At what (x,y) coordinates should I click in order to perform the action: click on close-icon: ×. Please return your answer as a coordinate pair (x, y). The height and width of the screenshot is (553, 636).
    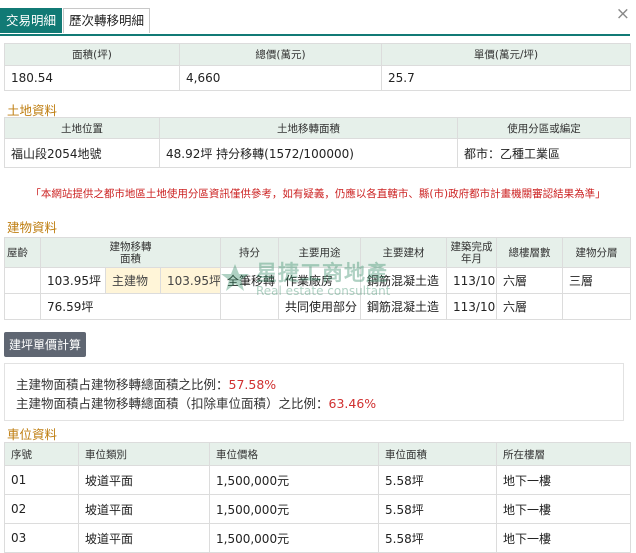
    Looking at the image, I should click on (623, 14).